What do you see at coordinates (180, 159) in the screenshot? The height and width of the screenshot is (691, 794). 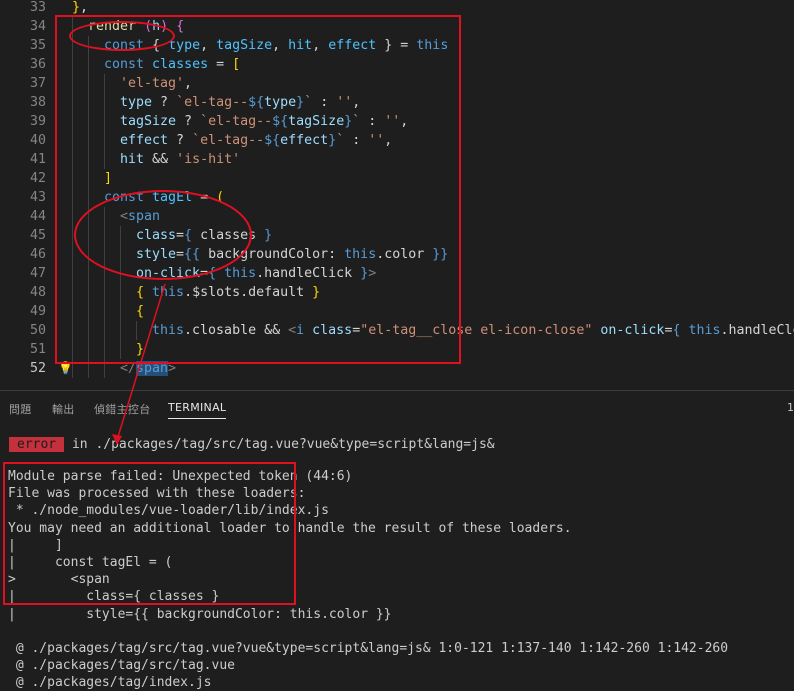 I see `code-text: hit && 'is-hit'` at bounding box center [180, 159].